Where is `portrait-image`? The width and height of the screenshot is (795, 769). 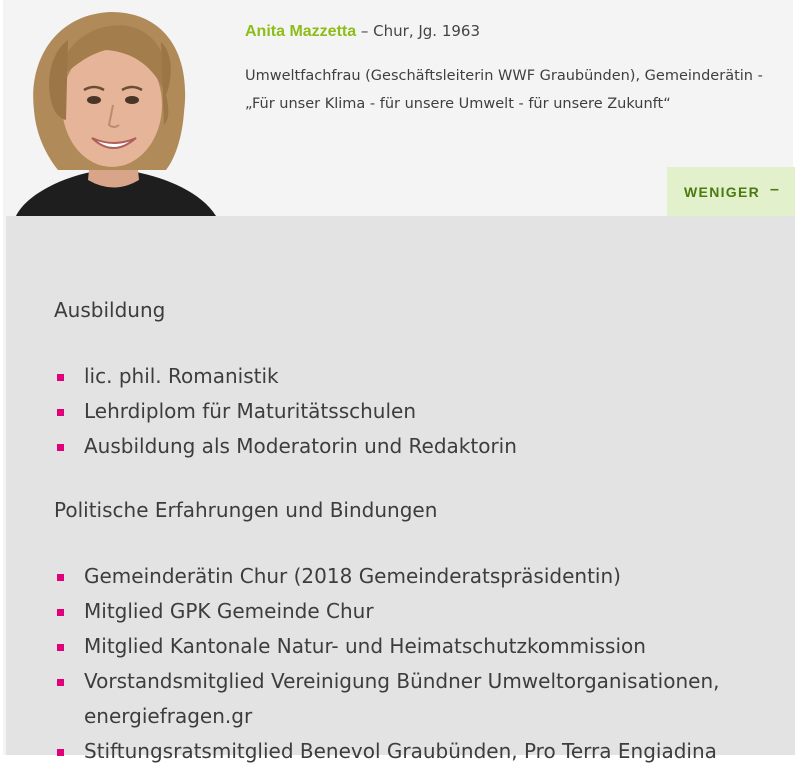 portrait-image is located at coordinates (113, 108).